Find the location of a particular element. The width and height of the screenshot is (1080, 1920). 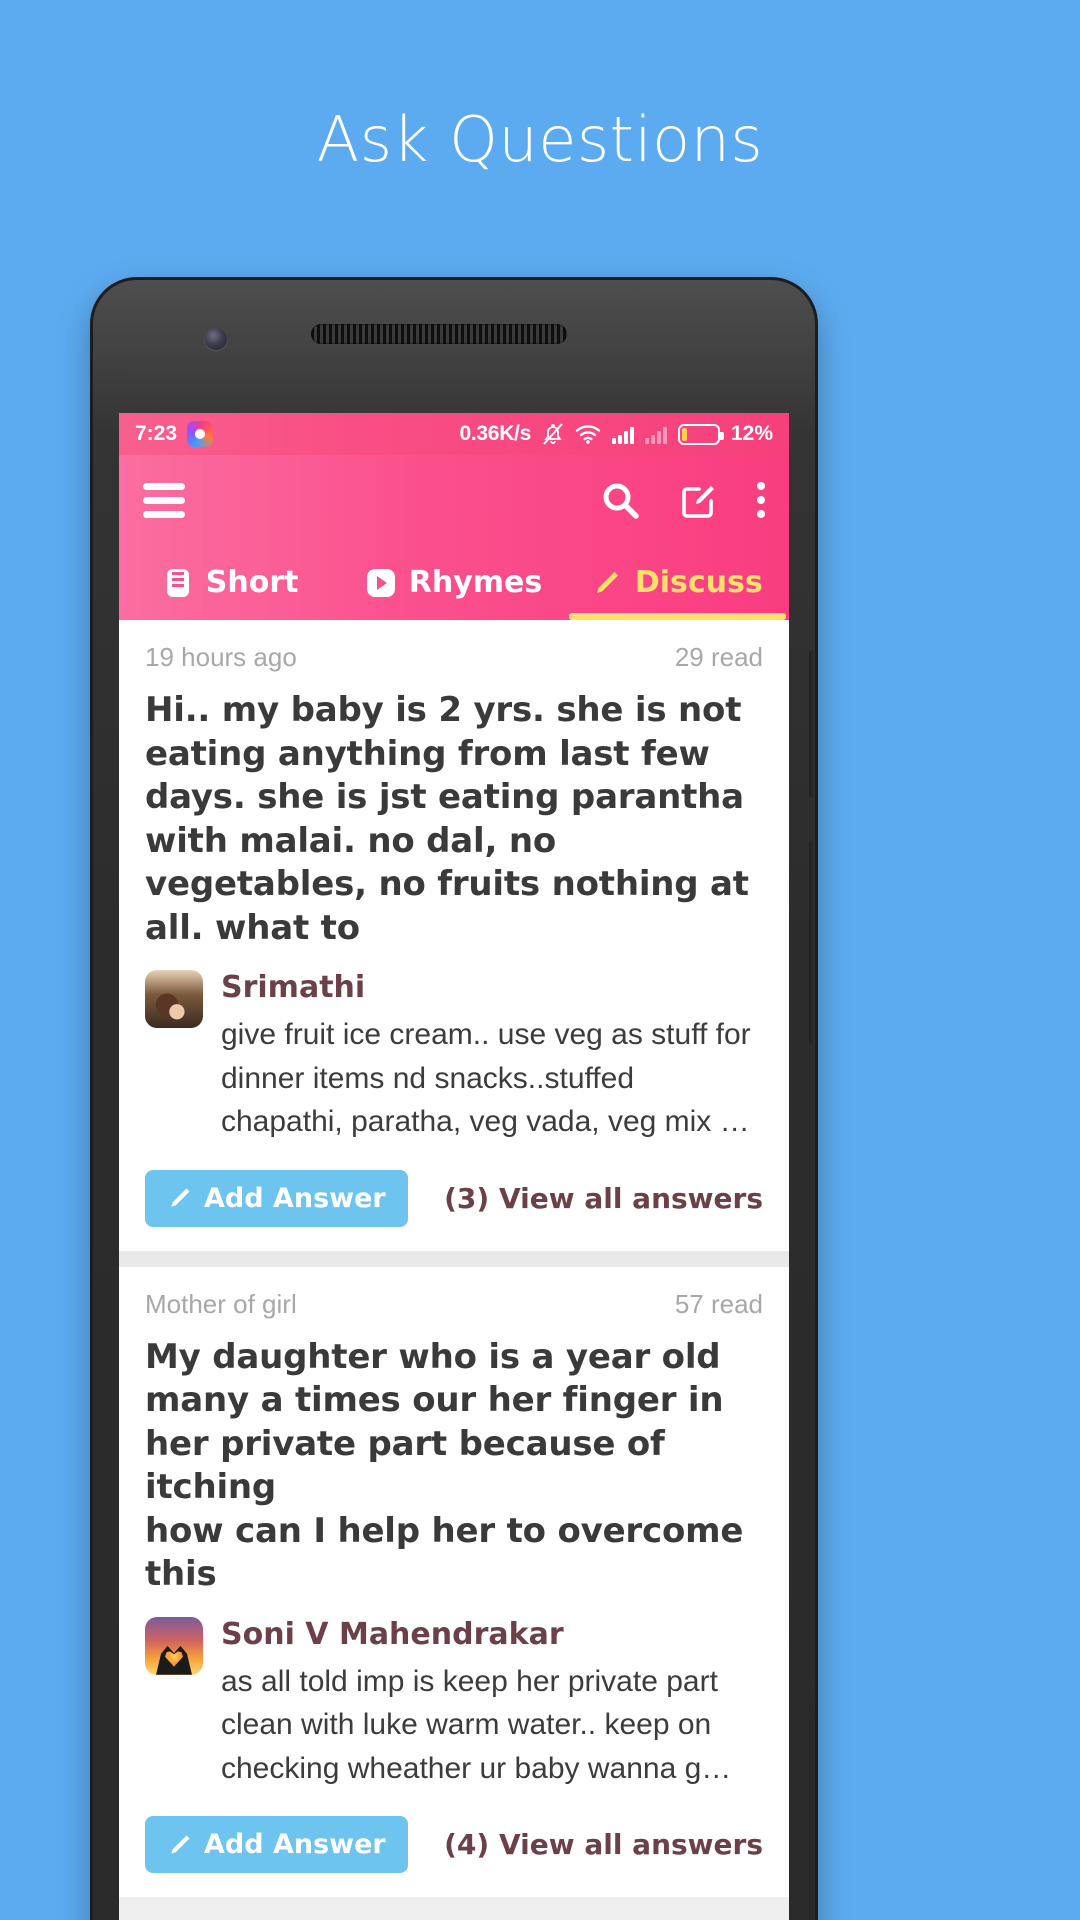

toolbar-actions is located at coordinates (682, 500).